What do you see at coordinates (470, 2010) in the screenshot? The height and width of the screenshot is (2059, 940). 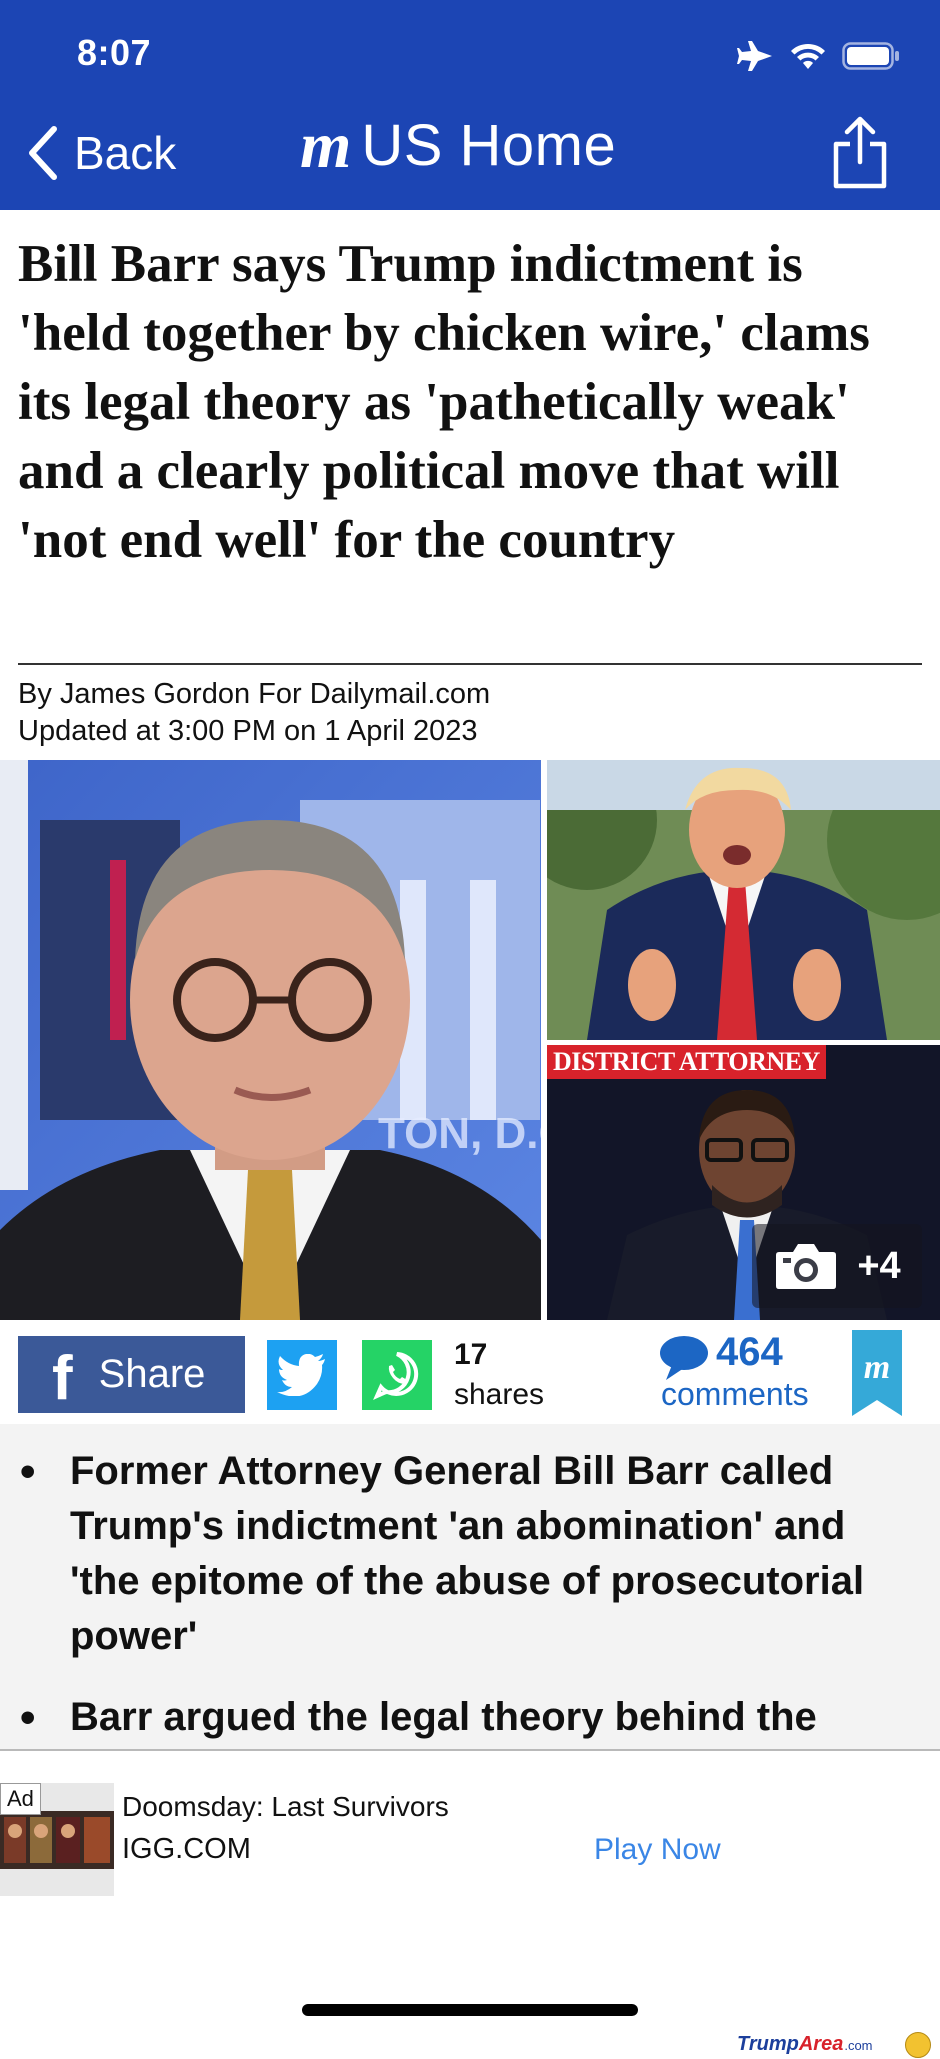 I see `home-indicator` at bounding box center [470, 2010].